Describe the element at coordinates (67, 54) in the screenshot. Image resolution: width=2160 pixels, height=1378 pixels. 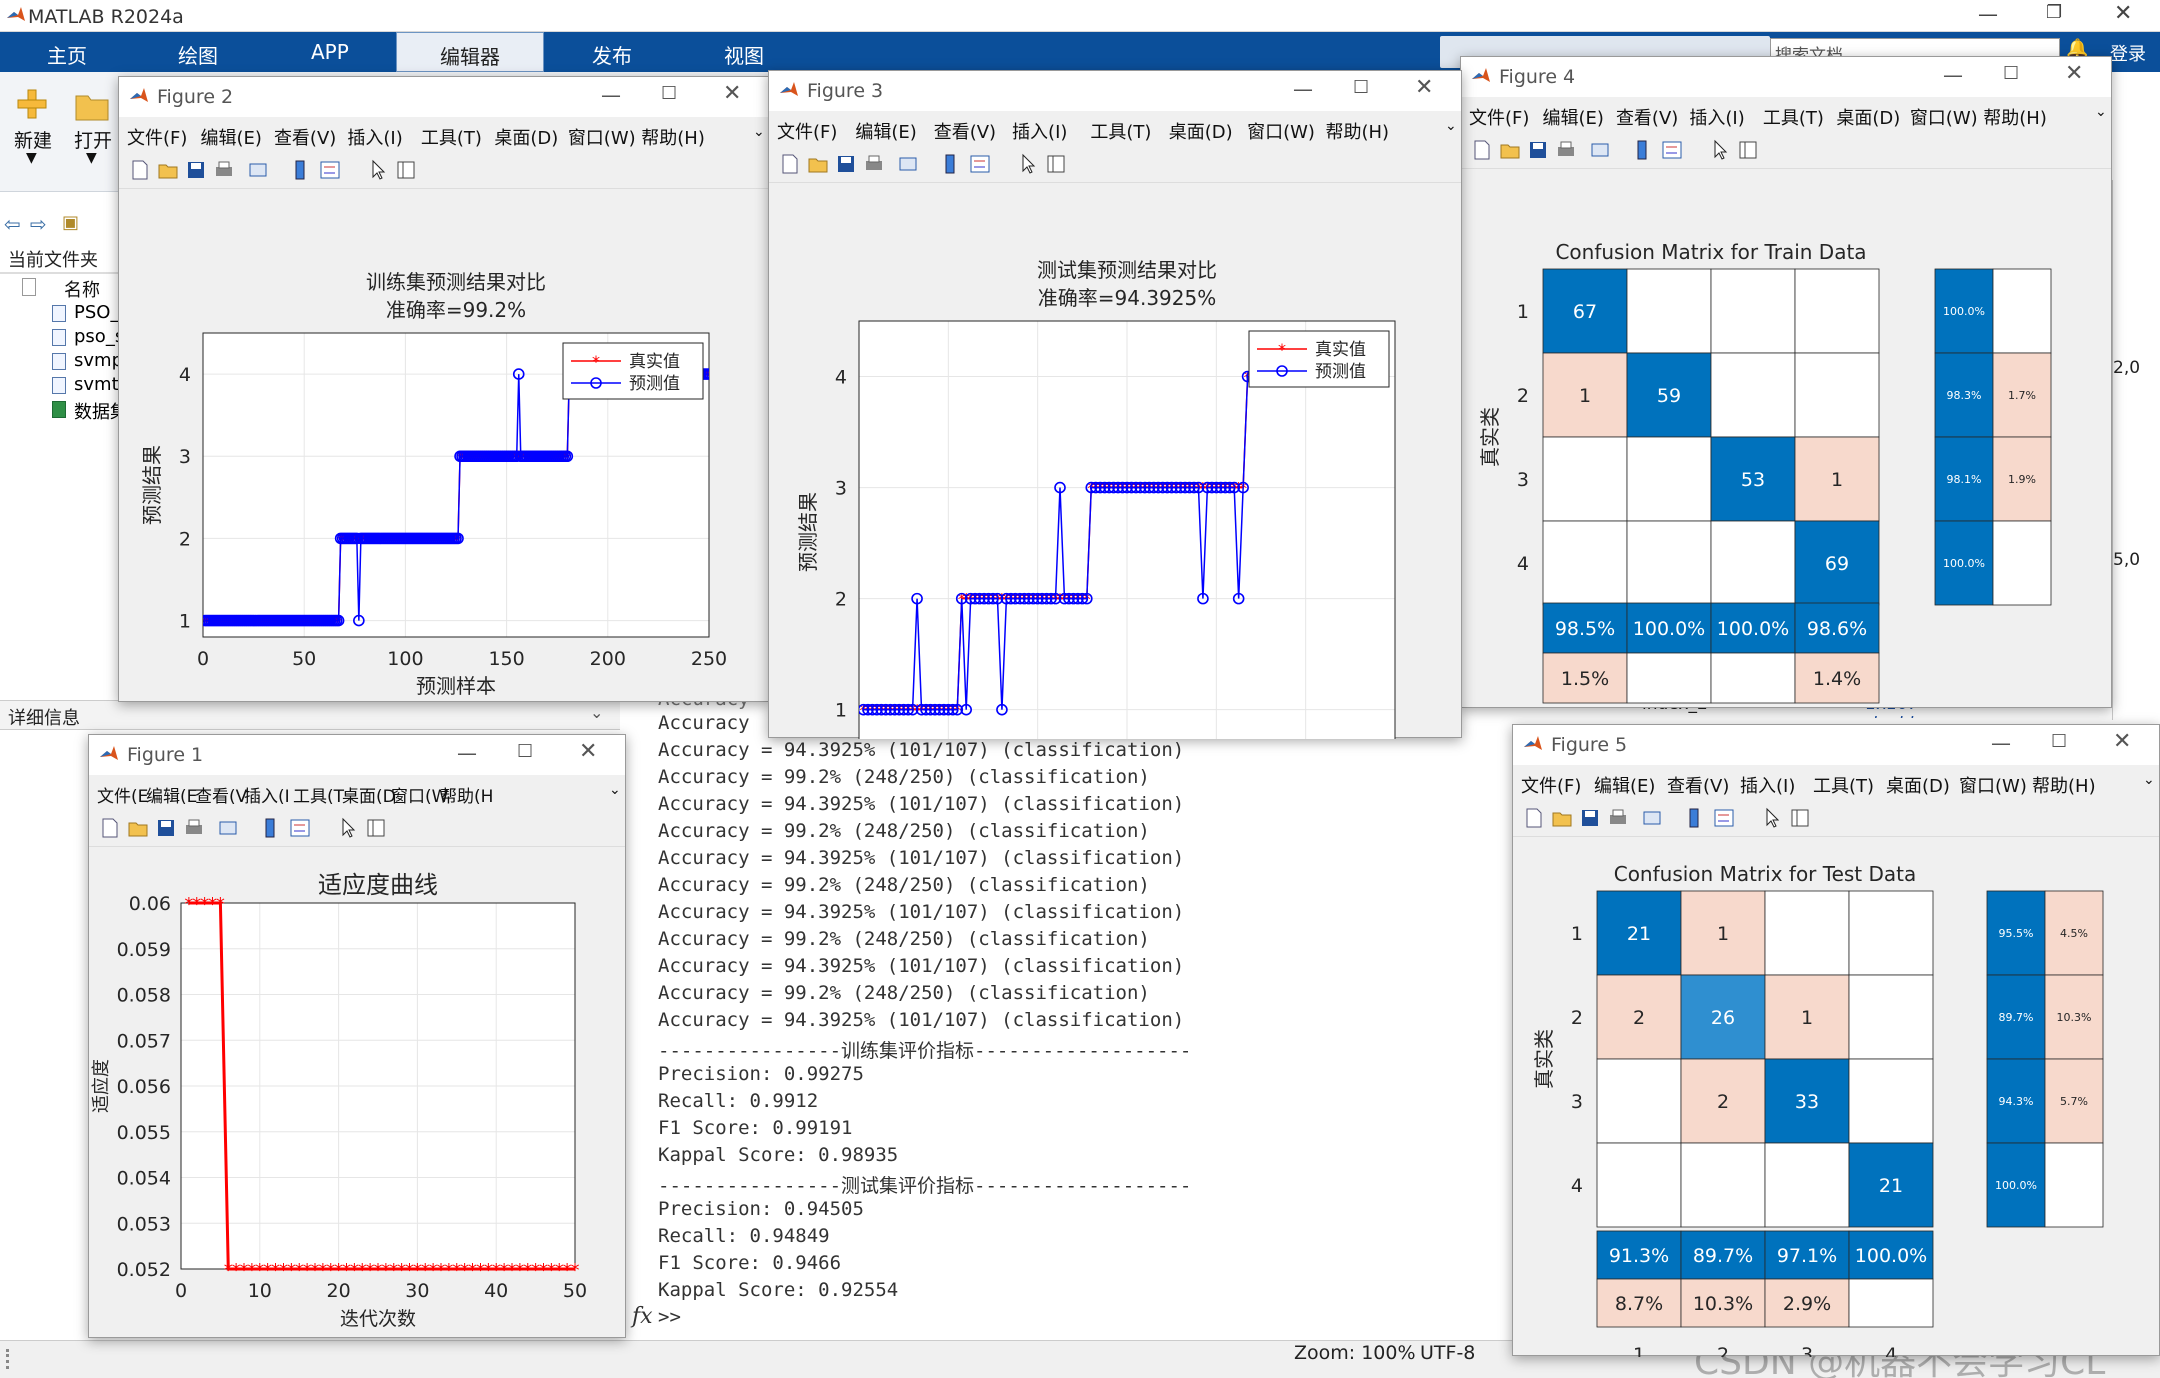
I see `tab-home: 主页` at that location.